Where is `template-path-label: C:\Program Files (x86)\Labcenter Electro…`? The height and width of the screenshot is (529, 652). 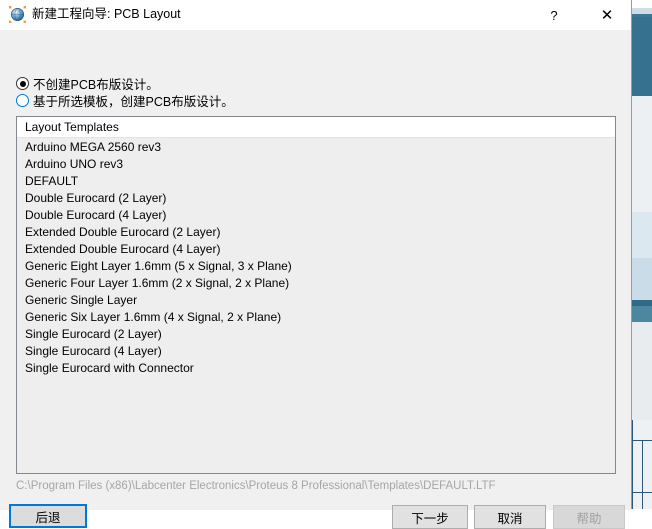
template-path-label: C:\Program Files (x86)\Labcenter Electro… is located at coordinates (256, 486).